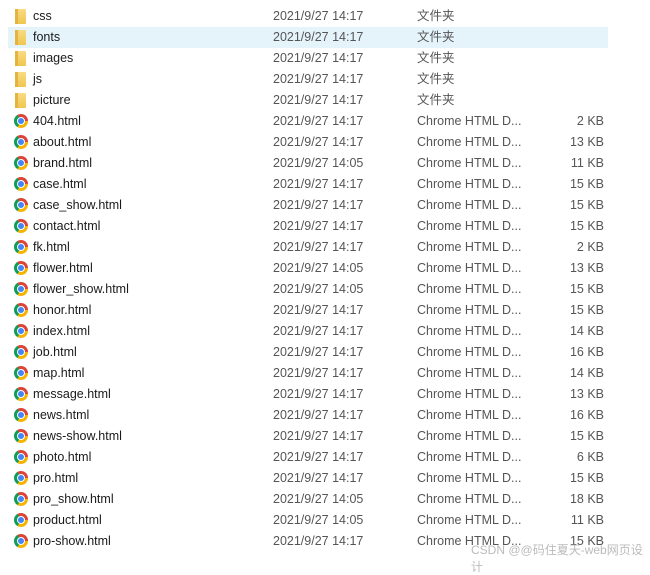  I want to click on file-row: images 2021/9/27 14:17 文件夹, so click(308, 58).